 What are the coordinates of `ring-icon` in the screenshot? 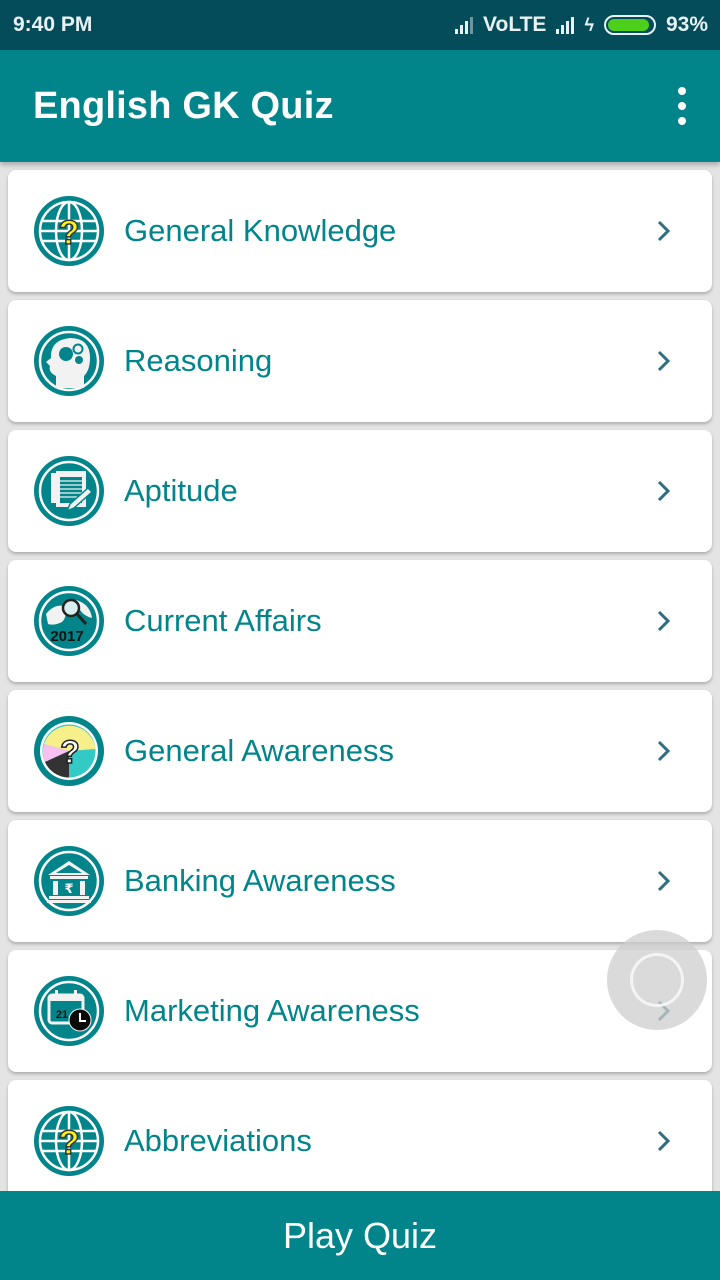 It's located at (657, 980).